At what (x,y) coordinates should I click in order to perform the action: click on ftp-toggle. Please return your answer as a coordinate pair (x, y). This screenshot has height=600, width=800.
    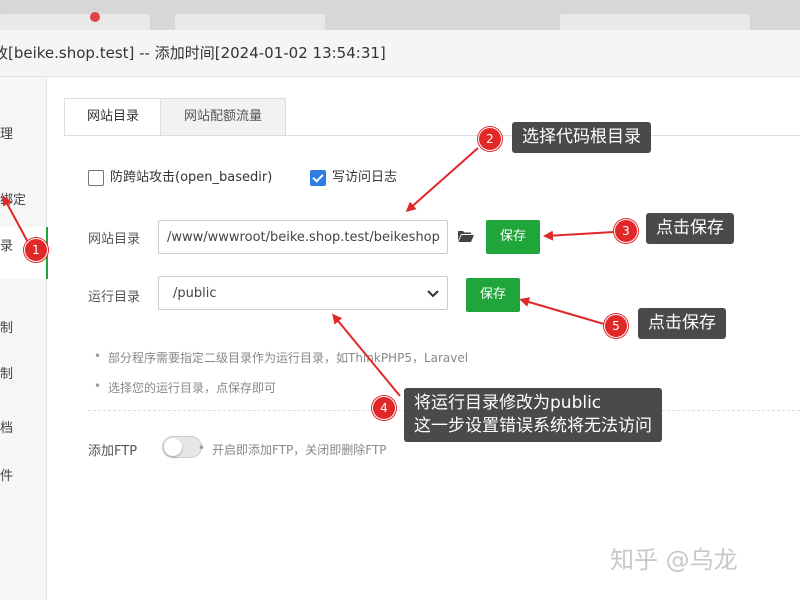
    Looking at the image, I should click on (182, 447).